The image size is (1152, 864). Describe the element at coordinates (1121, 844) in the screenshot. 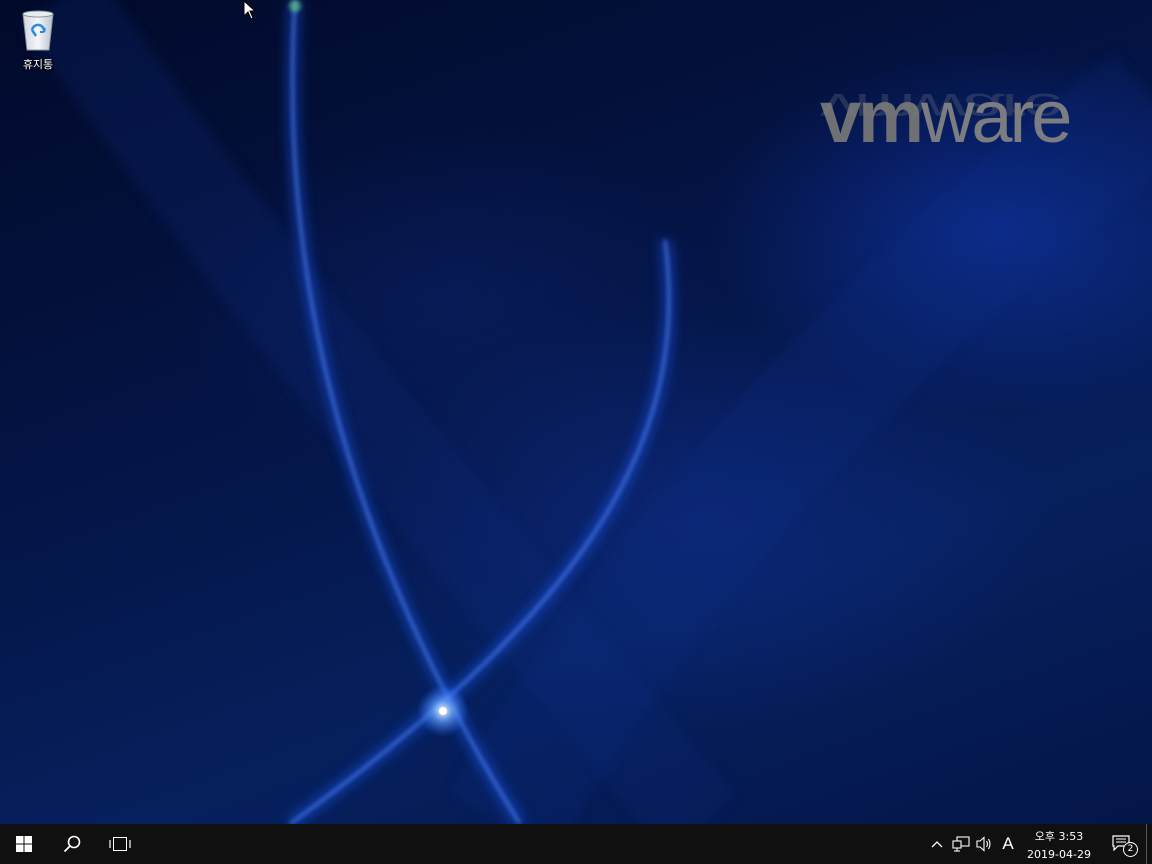

I see `action-center-button: 2` at that location.